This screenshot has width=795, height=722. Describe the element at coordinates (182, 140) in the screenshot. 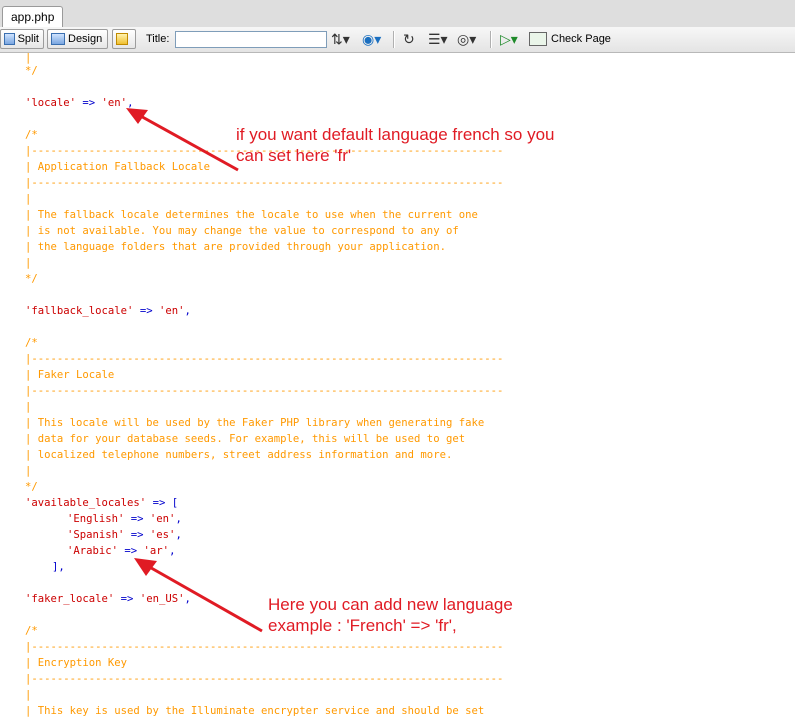

I see `arrow-to-locale` at that location.